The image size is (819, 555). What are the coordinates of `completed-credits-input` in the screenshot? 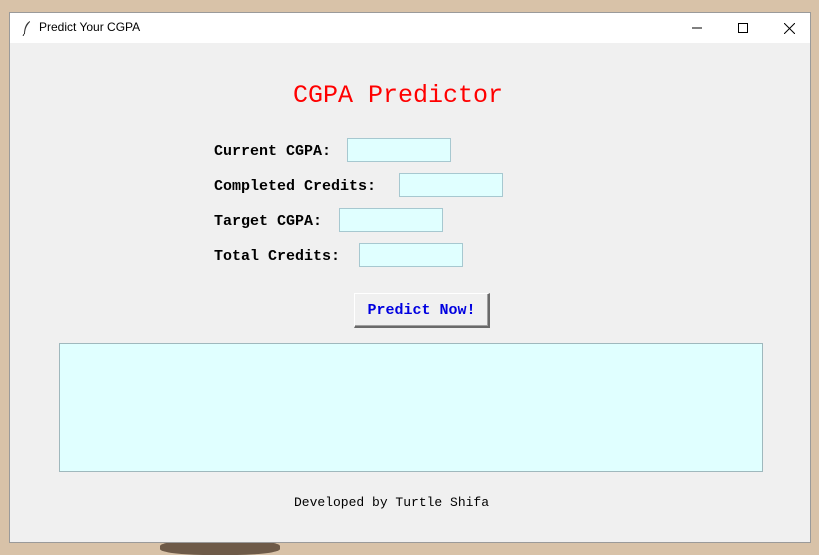 It's located at (451, 185).